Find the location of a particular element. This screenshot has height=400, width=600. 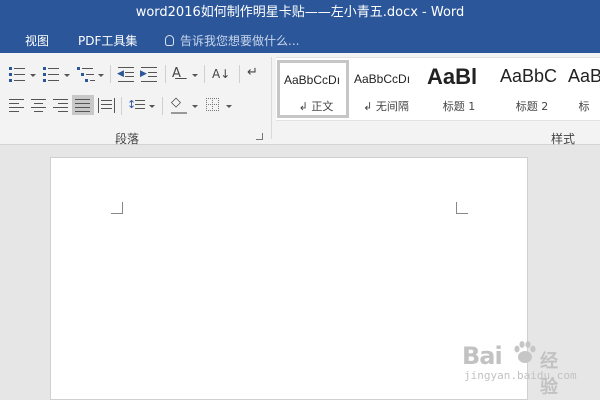

style-heading-1: AaBl 标题 1 is located at coordinates (459, 89).